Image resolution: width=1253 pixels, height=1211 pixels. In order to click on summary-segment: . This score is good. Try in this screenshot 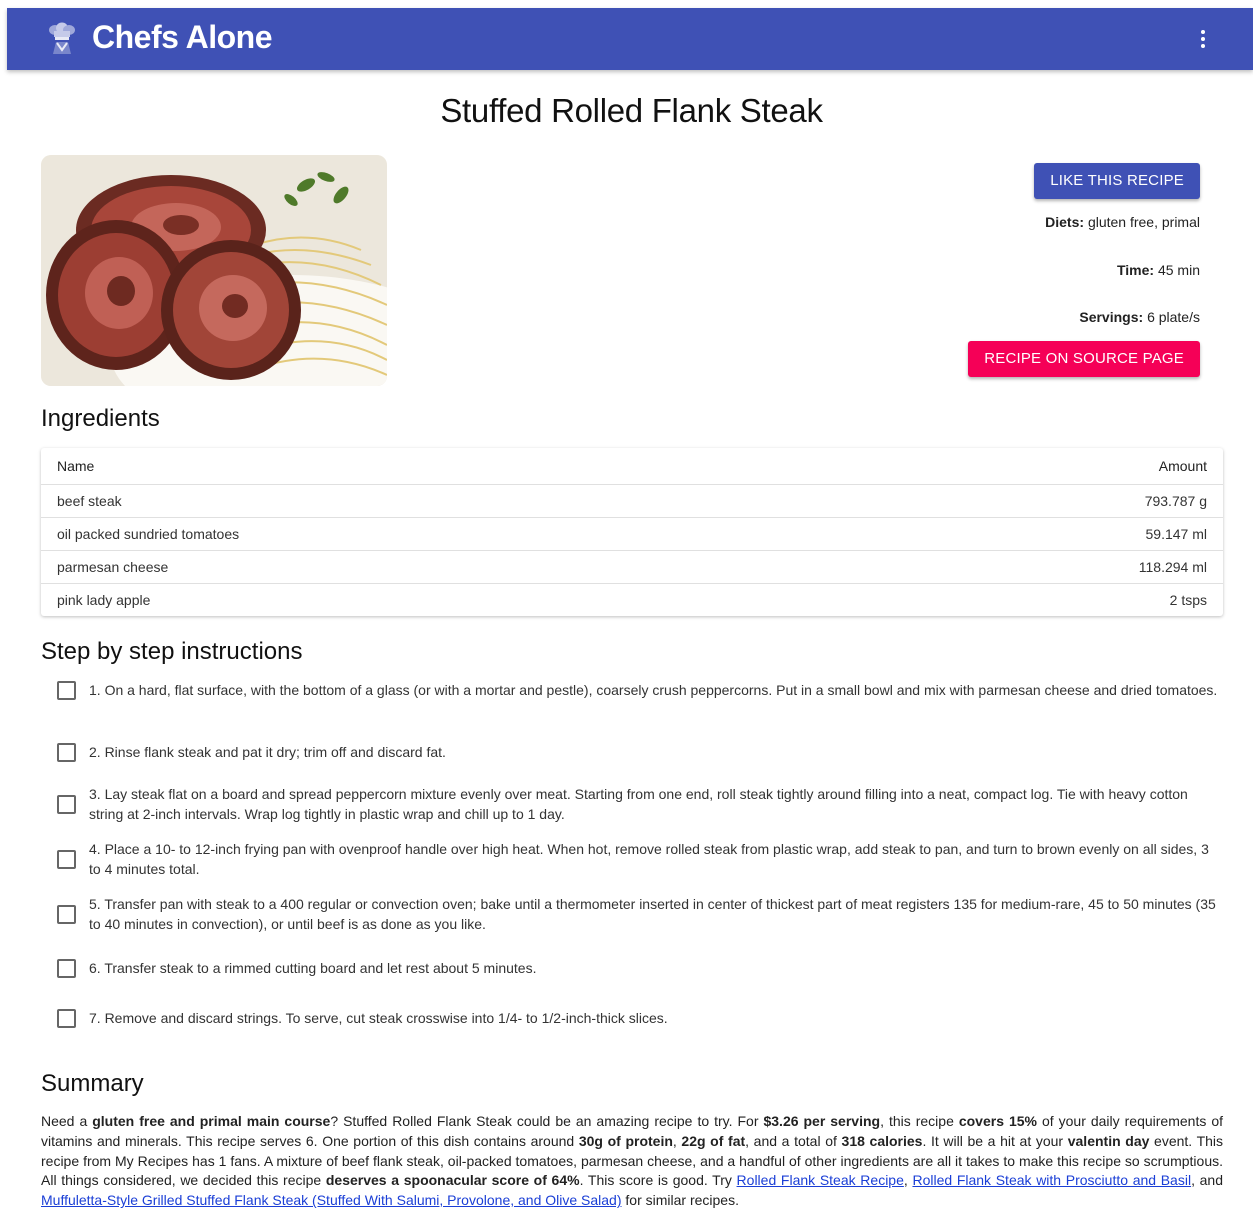, I will do `click(658, 1180)`.